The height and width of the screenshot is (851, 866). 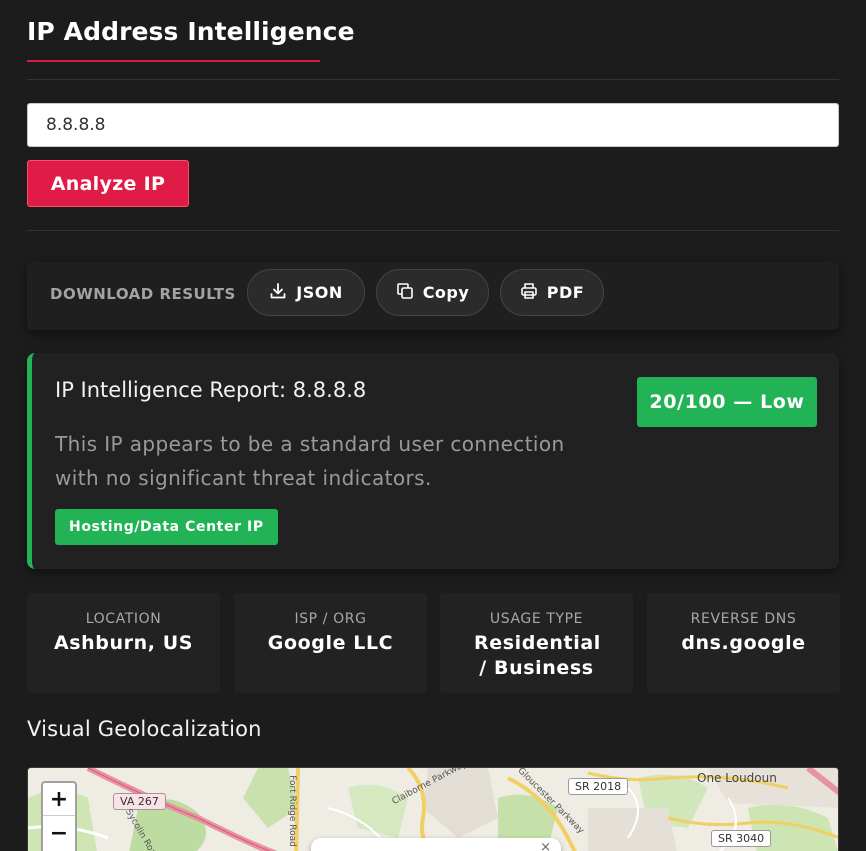 I want to click on stat-label: REVERSE DNS, so click(x=743, y=619).